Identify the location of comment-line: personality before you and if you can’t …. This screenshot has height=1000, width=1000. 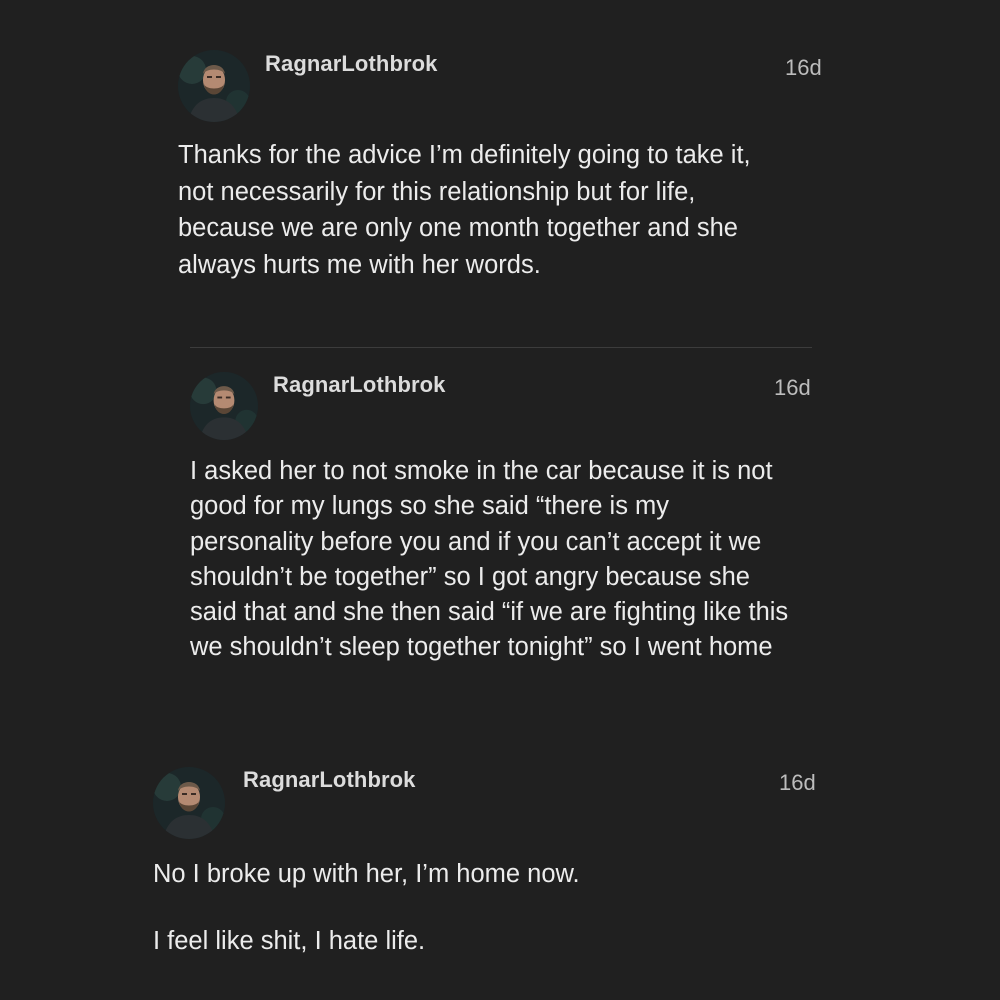
(476, 541).